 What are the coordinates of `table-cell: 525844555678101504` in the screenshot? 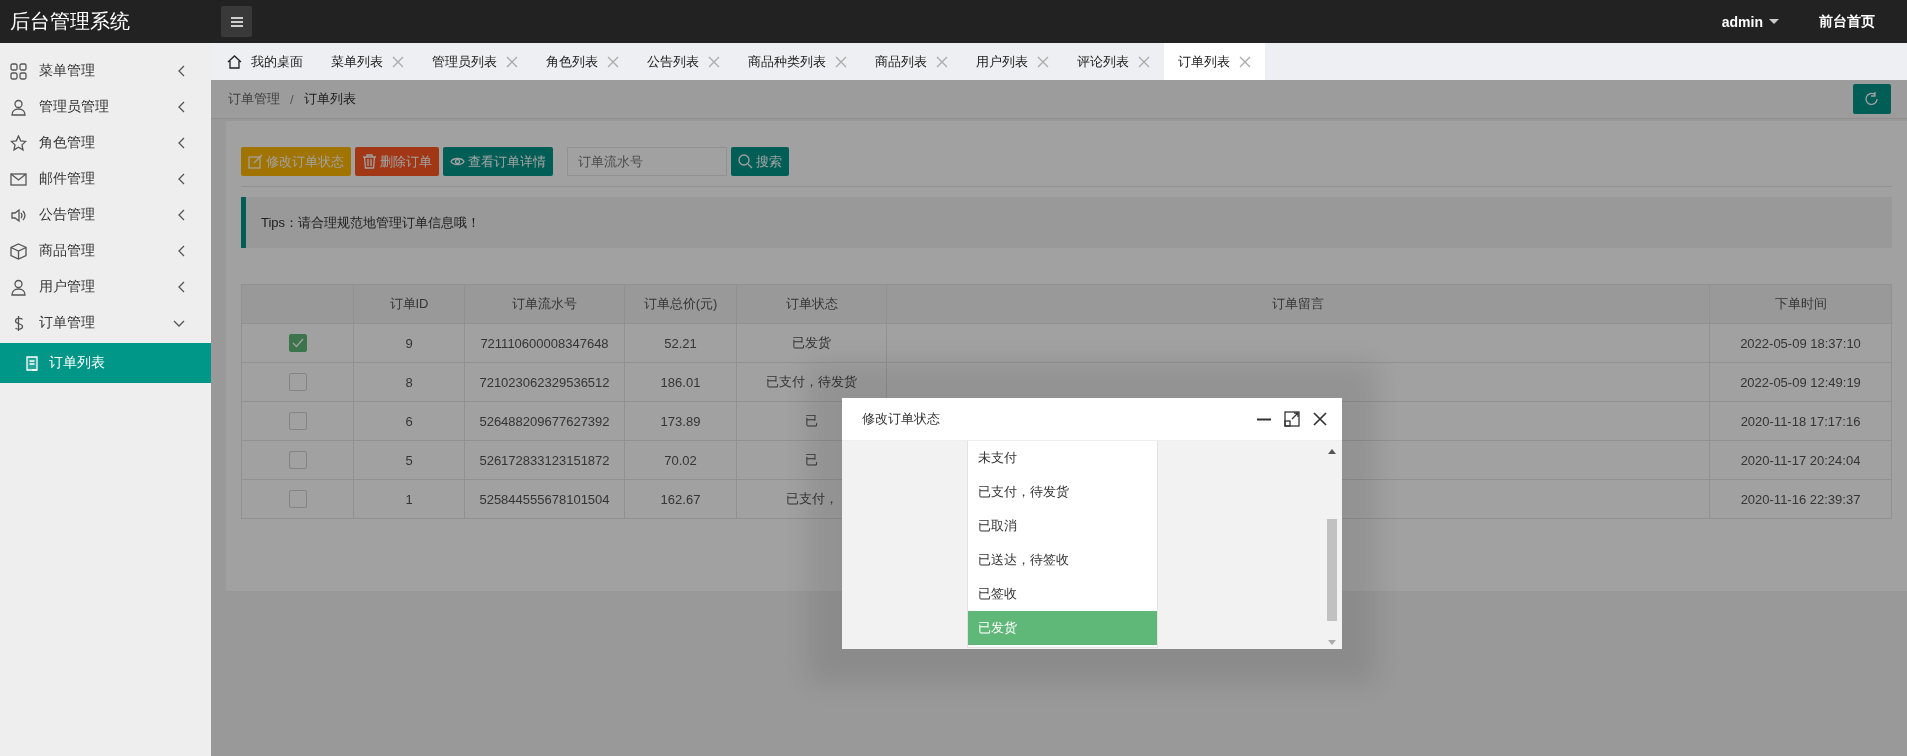 It's located at (544, 499).